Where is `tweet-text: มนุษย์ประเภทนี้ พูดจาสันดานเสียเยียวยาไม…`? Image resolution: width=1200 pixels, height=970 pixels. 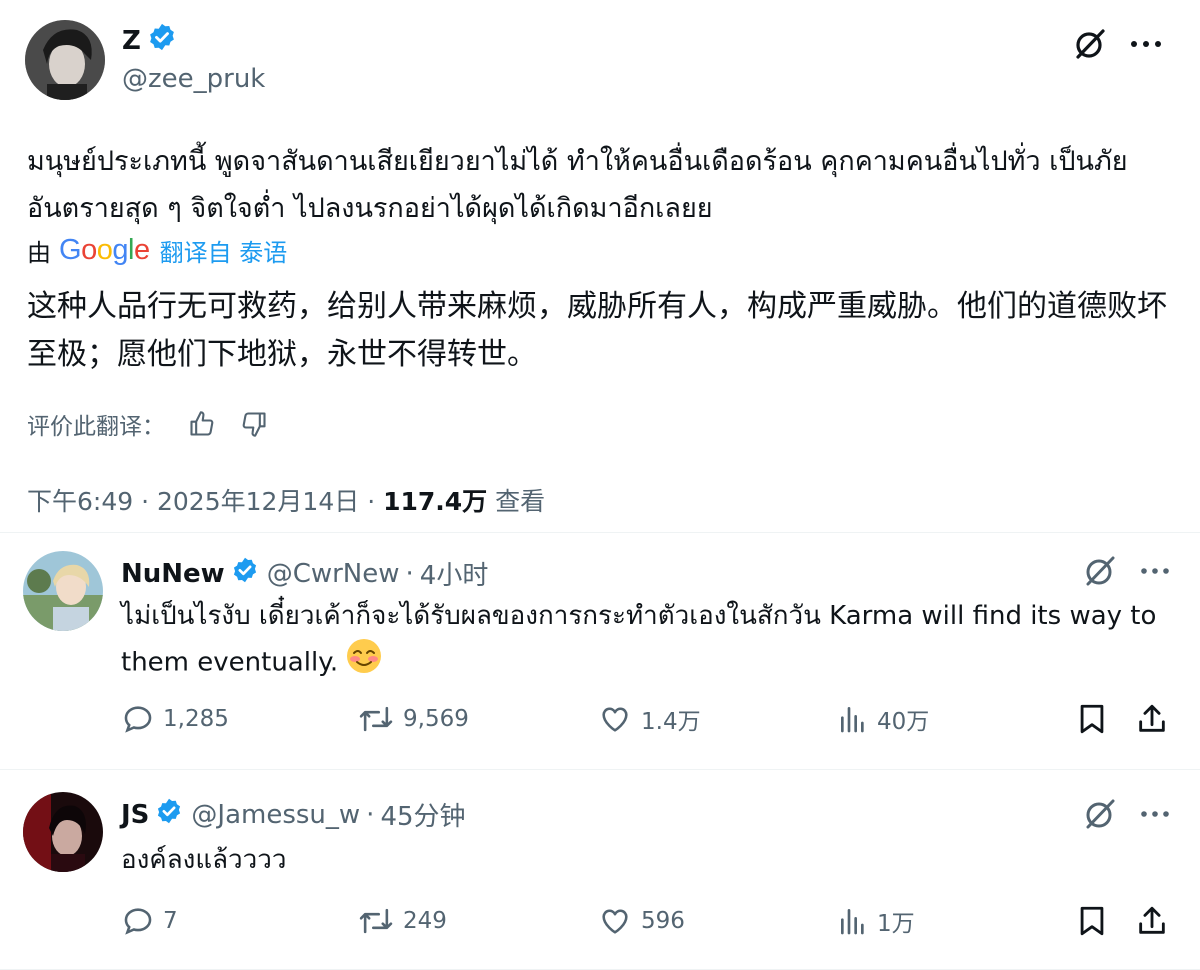
tweet-text: มนุษย์ประเภทนี้ พูดจาสันดานเสียเยียวยาไม… is located at coordinates (577, 185).